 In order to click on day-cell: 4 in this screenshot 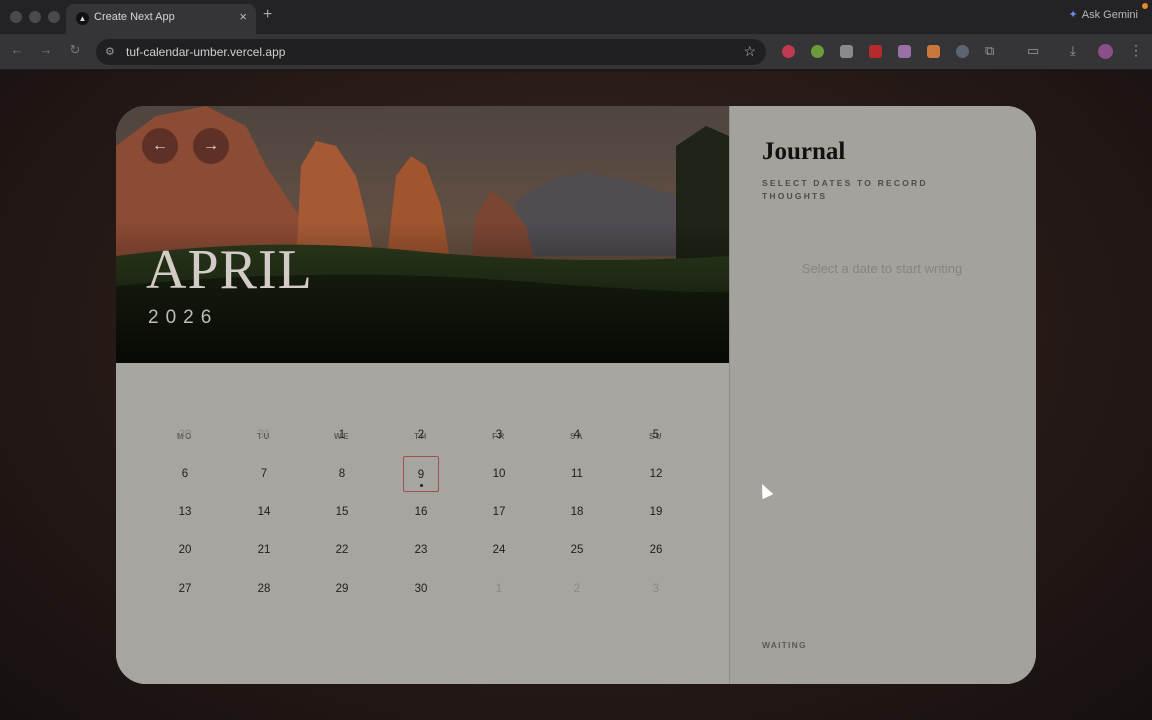, I will do `click(577, 435)`.